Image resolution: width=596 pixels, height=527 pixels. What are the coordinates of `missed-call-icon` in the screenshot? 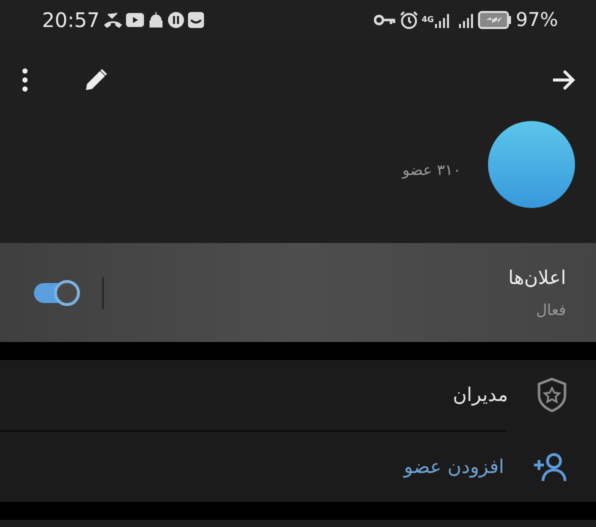 It's located at (113, 20).